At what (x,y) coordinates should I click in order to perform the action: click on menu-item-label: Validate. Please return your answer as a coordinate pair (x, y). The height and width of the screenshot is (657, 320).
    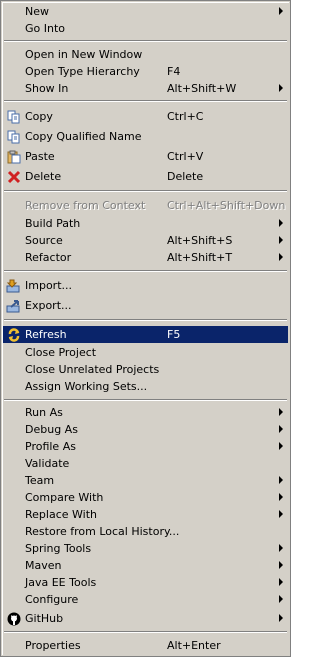
    Looking at the image, I should click on (47, 463).